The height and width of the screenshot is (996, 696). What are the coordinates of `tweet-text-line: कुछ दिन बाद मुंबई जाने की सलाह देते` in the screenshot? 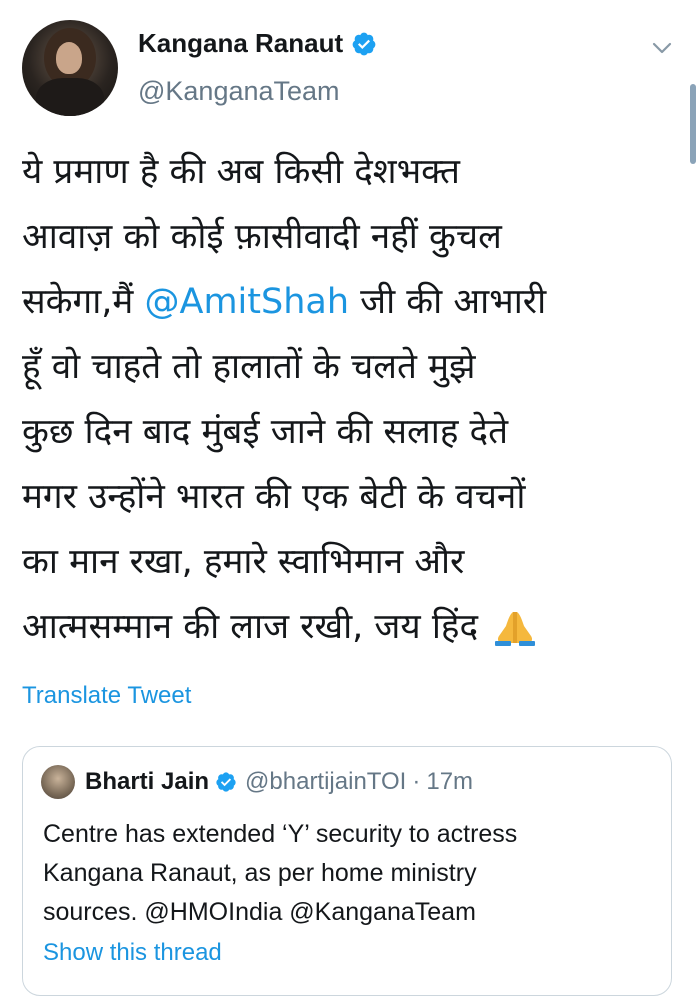 It's located at (265, 432).